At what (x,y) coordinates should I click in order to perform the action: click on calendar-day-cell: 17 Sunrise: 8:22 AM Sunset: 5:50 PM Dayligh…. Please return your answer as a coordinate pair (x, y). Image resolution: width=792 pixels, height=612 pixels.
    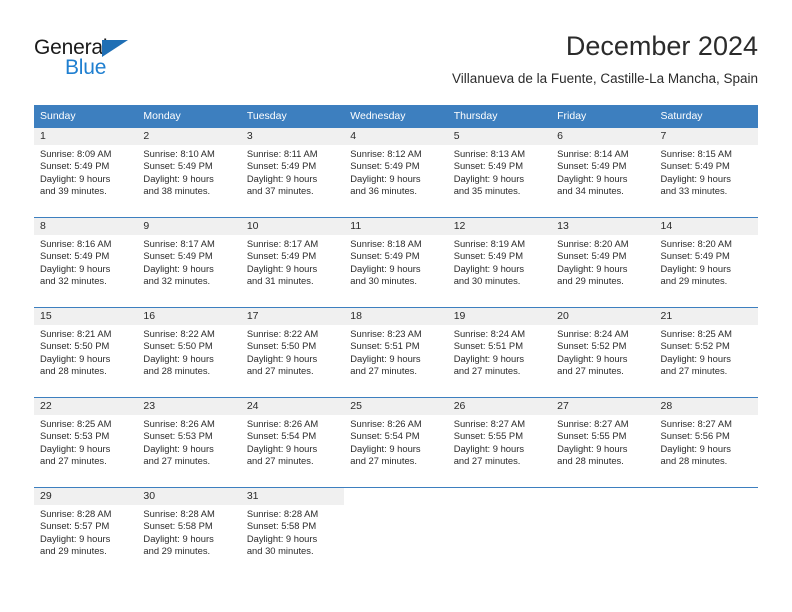
    Looking at the image, I should click on (292, 352).